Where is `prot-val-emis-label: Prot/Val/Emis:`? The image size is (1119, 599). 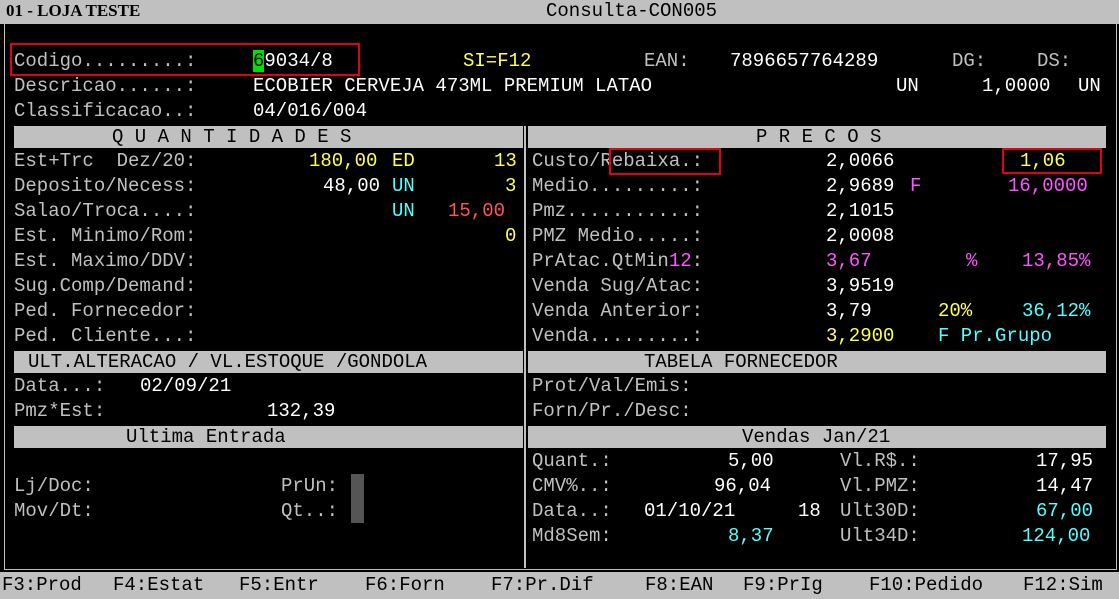
prot-val-emis-label: Prot/Val/Emis: is located at coordinates (612, 386).